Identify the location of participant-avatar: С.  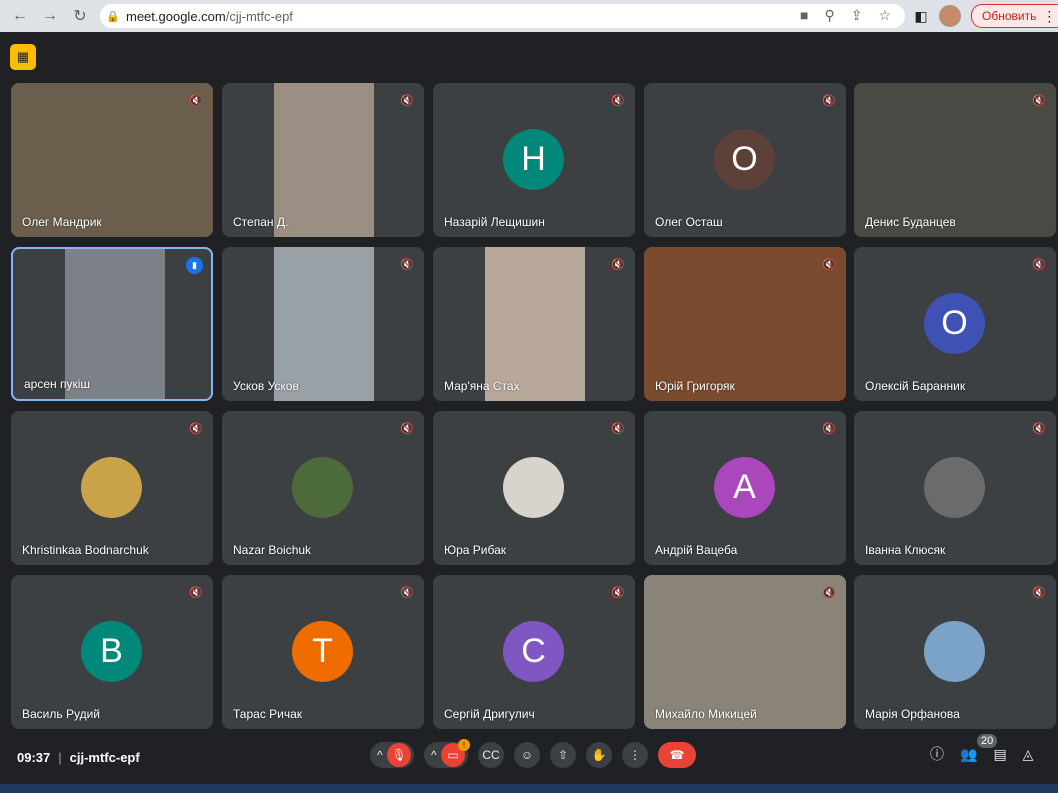
(533, 651).